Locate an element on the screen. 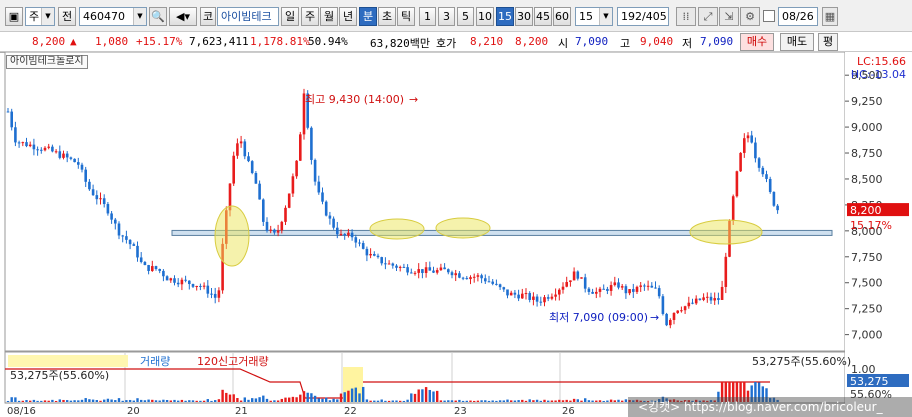 The image size is (912, 417). interval-15-button: 15 is located at coordinates (505, 16).